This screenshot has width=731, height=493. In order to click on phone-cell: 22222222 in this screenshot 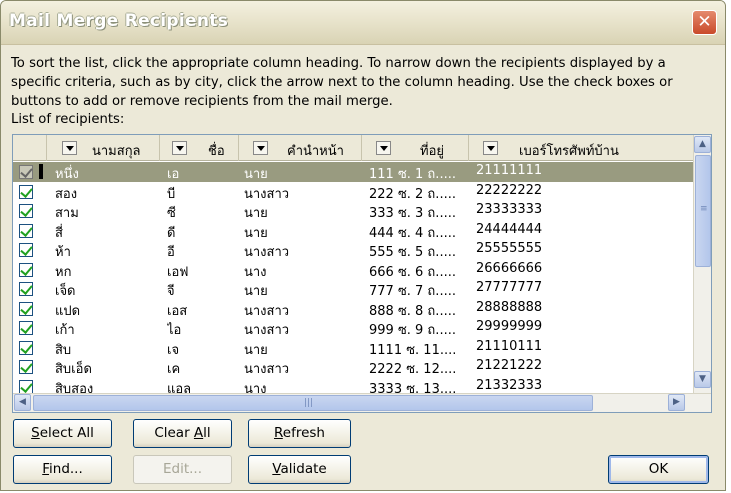, I will do `click(509, 190)`.